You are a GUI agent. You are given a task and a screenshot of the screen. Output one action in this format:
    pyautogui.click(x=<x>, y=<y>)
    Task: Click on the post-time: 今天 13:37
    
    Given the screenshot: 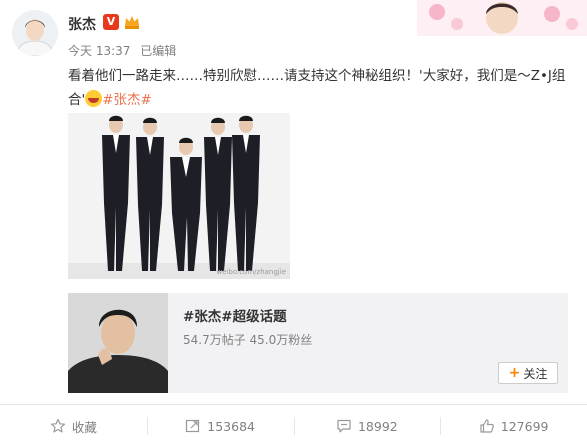 What is the action you would take?
    pyautogui.click(x=99, y=51)
    